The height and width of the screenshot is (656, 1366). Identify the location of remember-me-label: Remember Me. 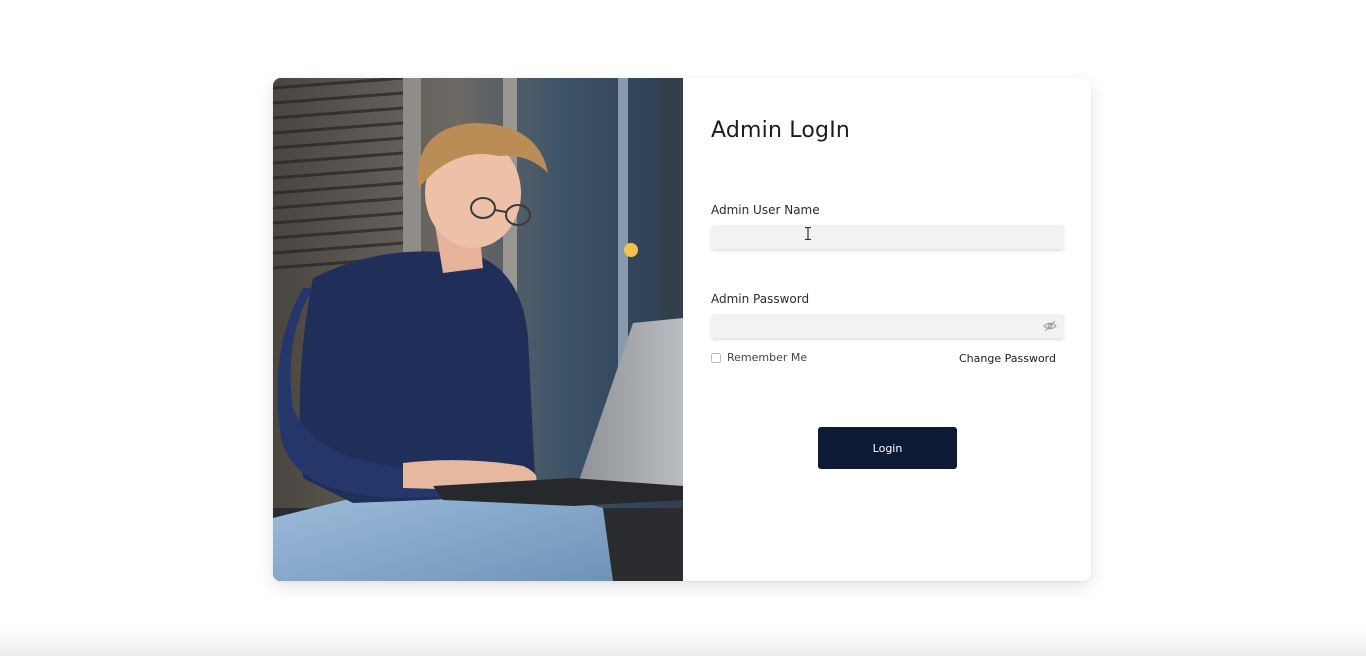
(767, 357).